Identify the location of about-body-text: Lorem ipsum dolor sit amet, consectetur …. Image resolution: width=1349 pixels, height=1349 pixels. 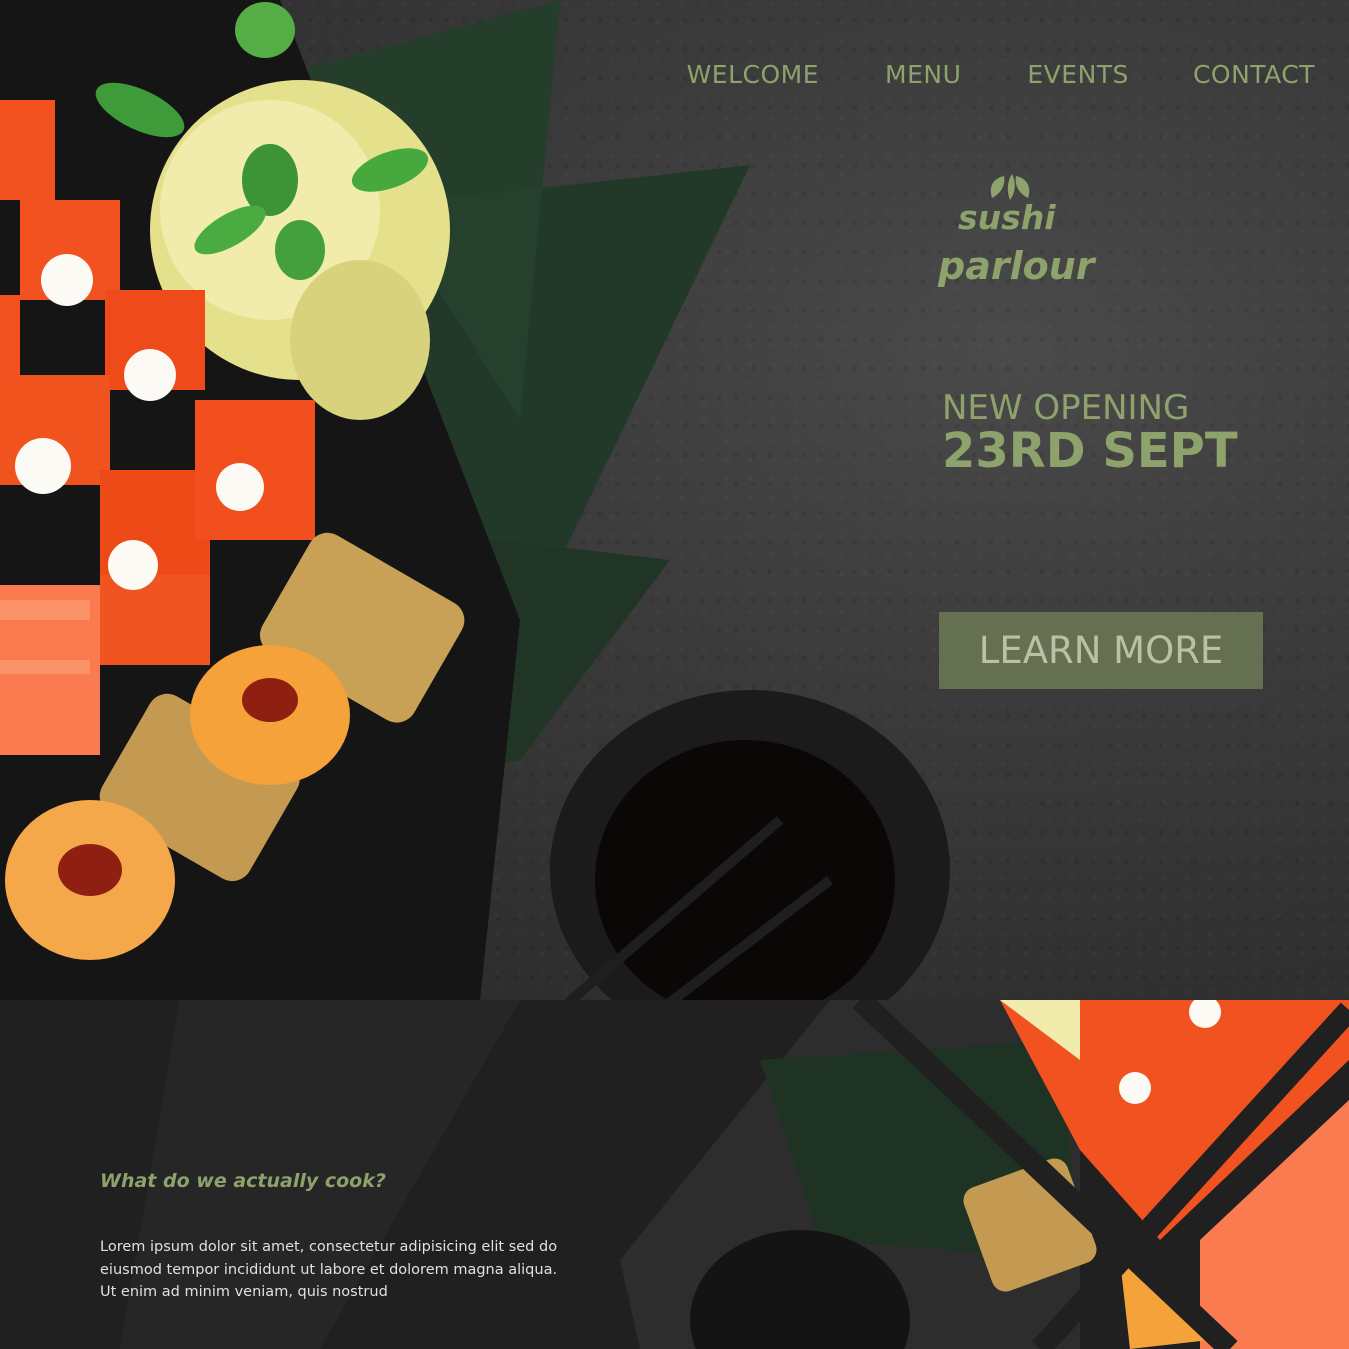
(329, 1269).